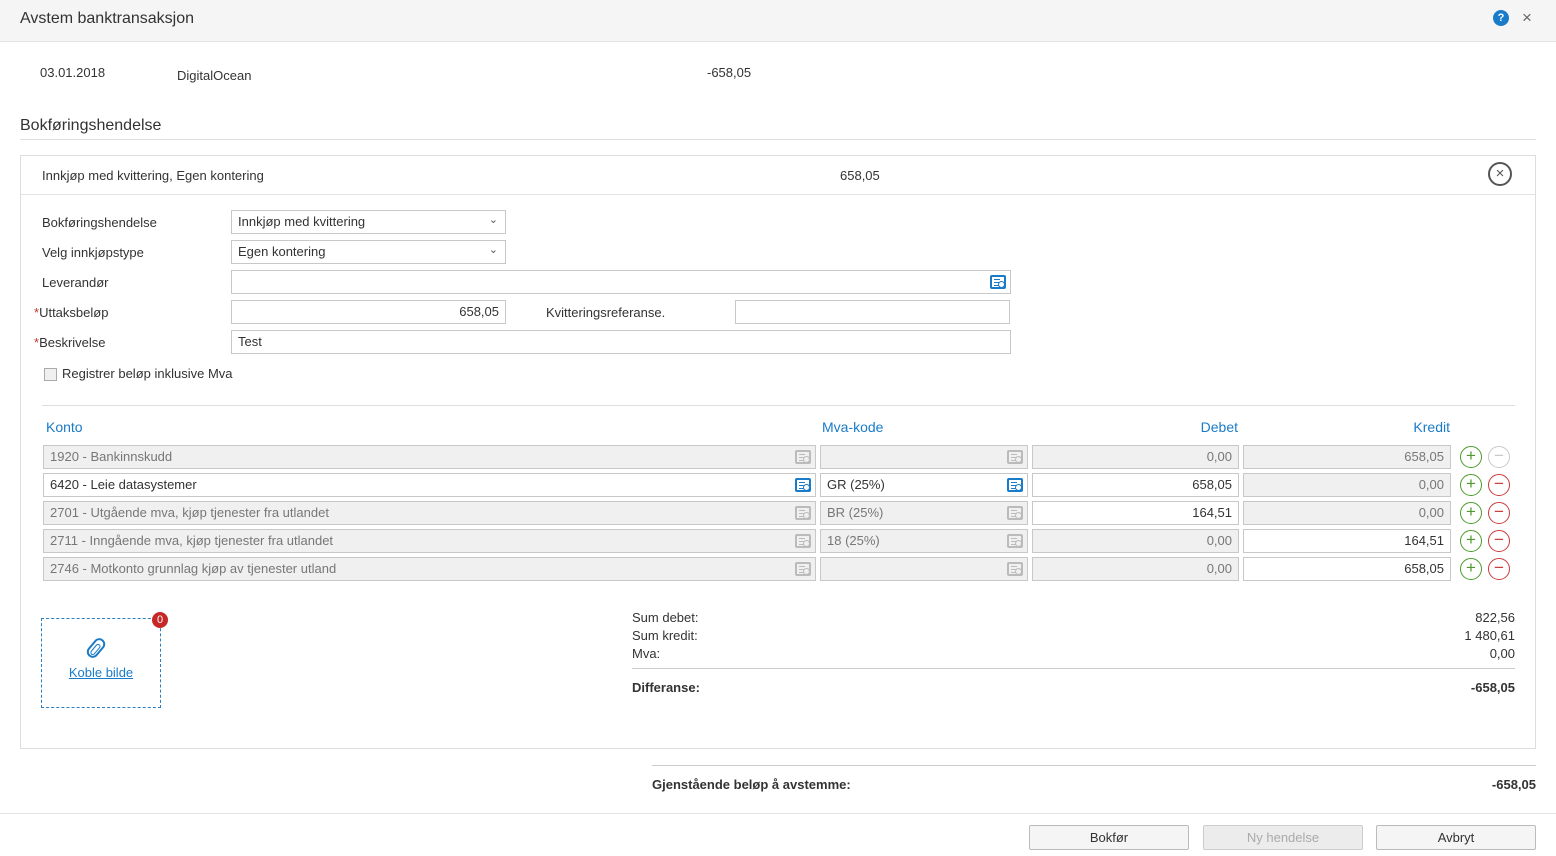 This screenshot has height=856, width=1556. I want to click on dialog-titlebar: Avstem banktransaksjon ? ×, so click(778, 21).